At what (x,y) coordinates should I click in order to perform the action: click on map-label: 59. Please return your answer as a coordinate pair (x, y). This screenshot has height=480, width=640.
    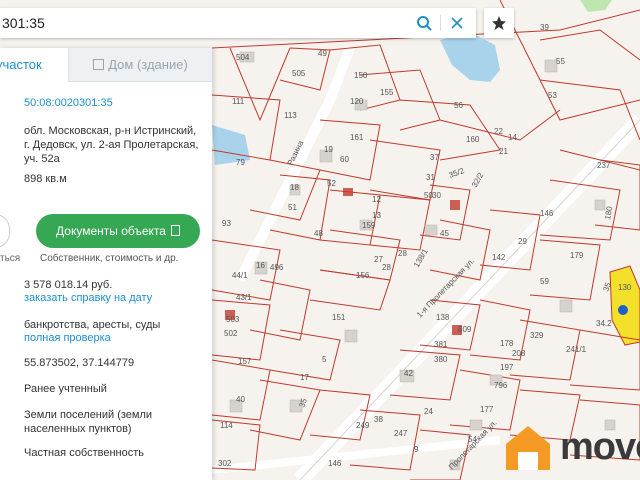
    Looking at the image, I should click on (544, 281).